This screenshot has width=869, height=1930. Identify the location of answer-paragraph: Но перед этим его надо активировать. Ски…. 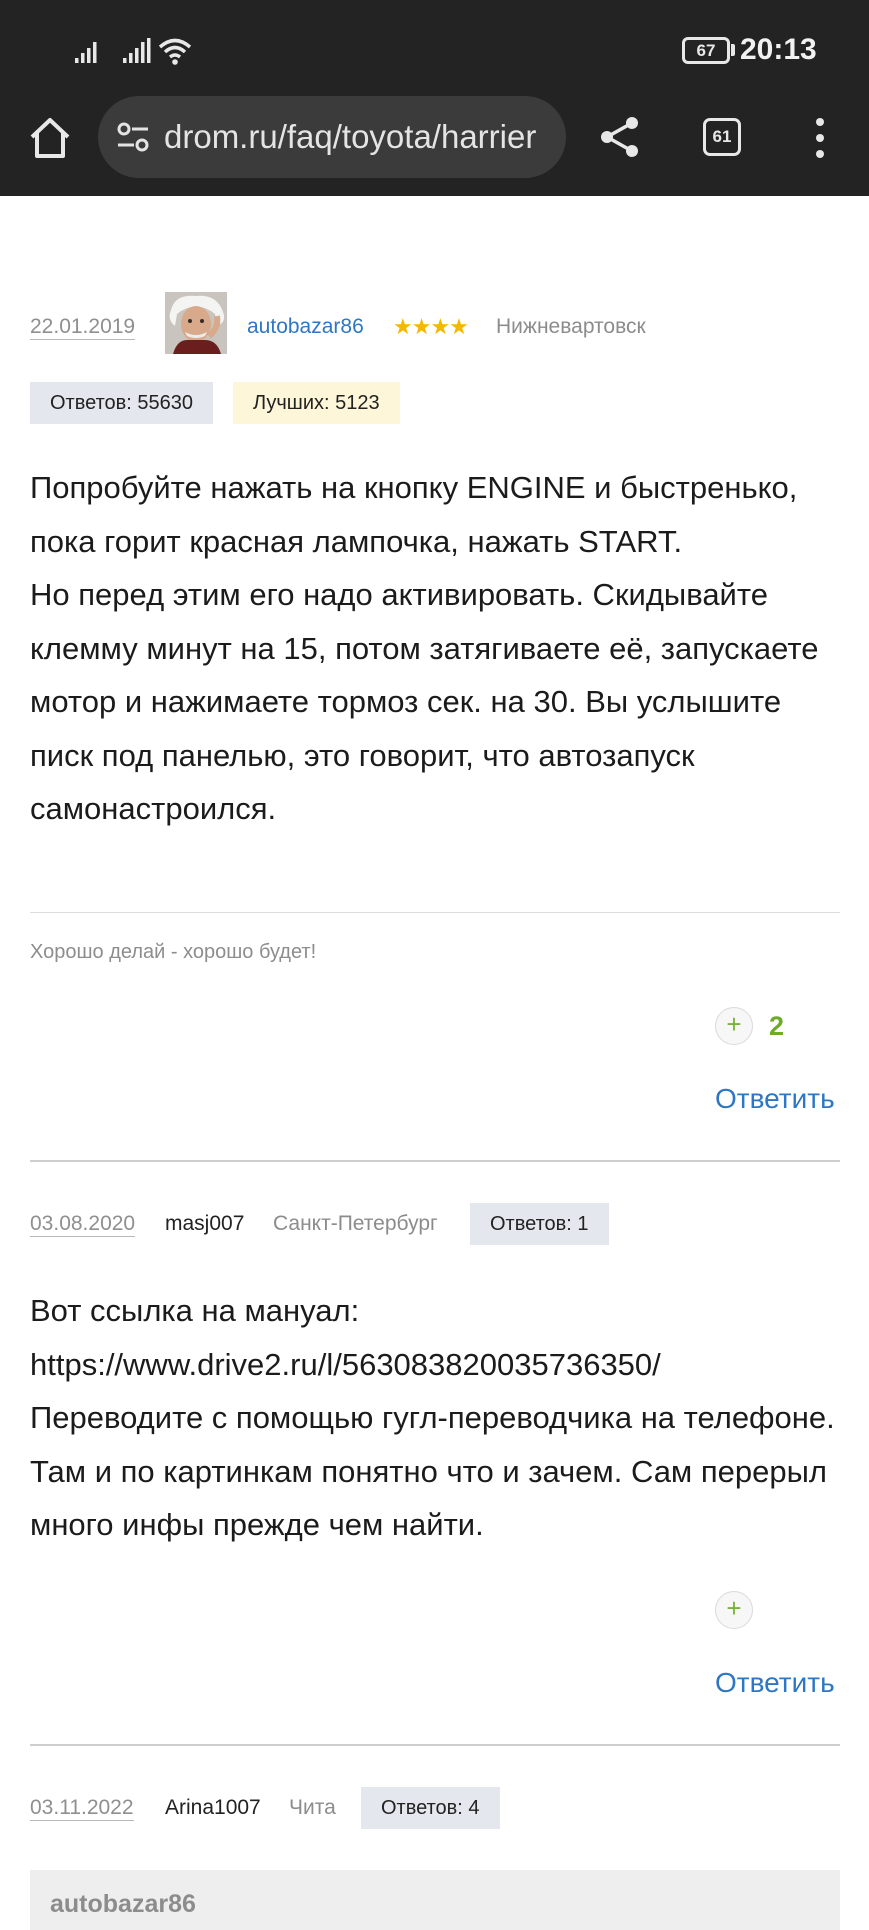
(424, 701).